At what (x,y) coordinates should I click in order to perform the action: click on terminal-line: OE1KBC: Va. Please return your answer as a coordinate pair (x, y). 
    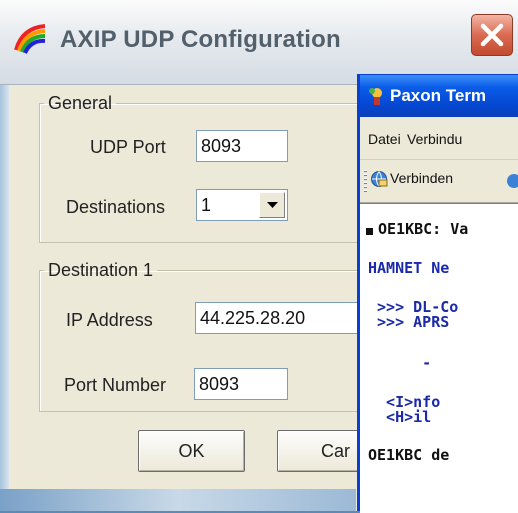
    Looking at the image, I should click on (423, 229).